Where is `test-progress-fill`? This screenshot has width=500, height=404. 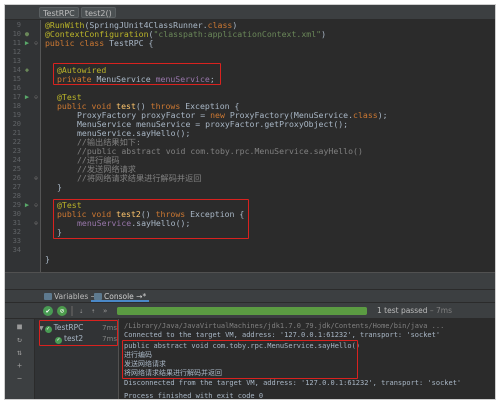 test-progress-fill is located at coordinates (242, 311).